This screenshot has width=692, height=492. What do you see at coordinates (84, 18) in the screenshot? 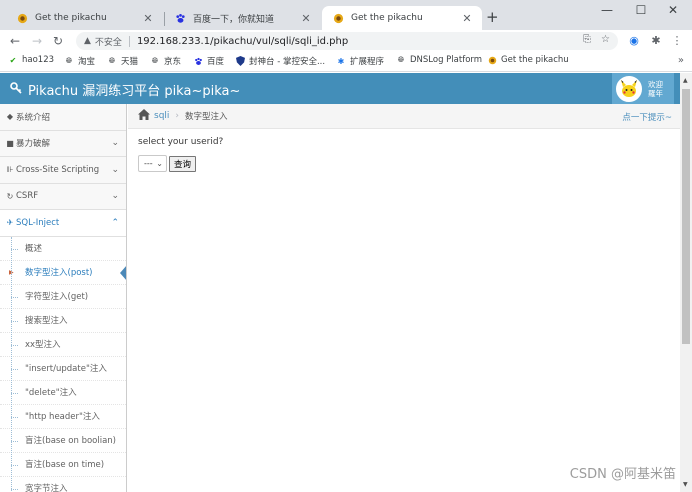
I see `browser-tab-1: Get the pikachu ✕` at bounding box center [84, 18].